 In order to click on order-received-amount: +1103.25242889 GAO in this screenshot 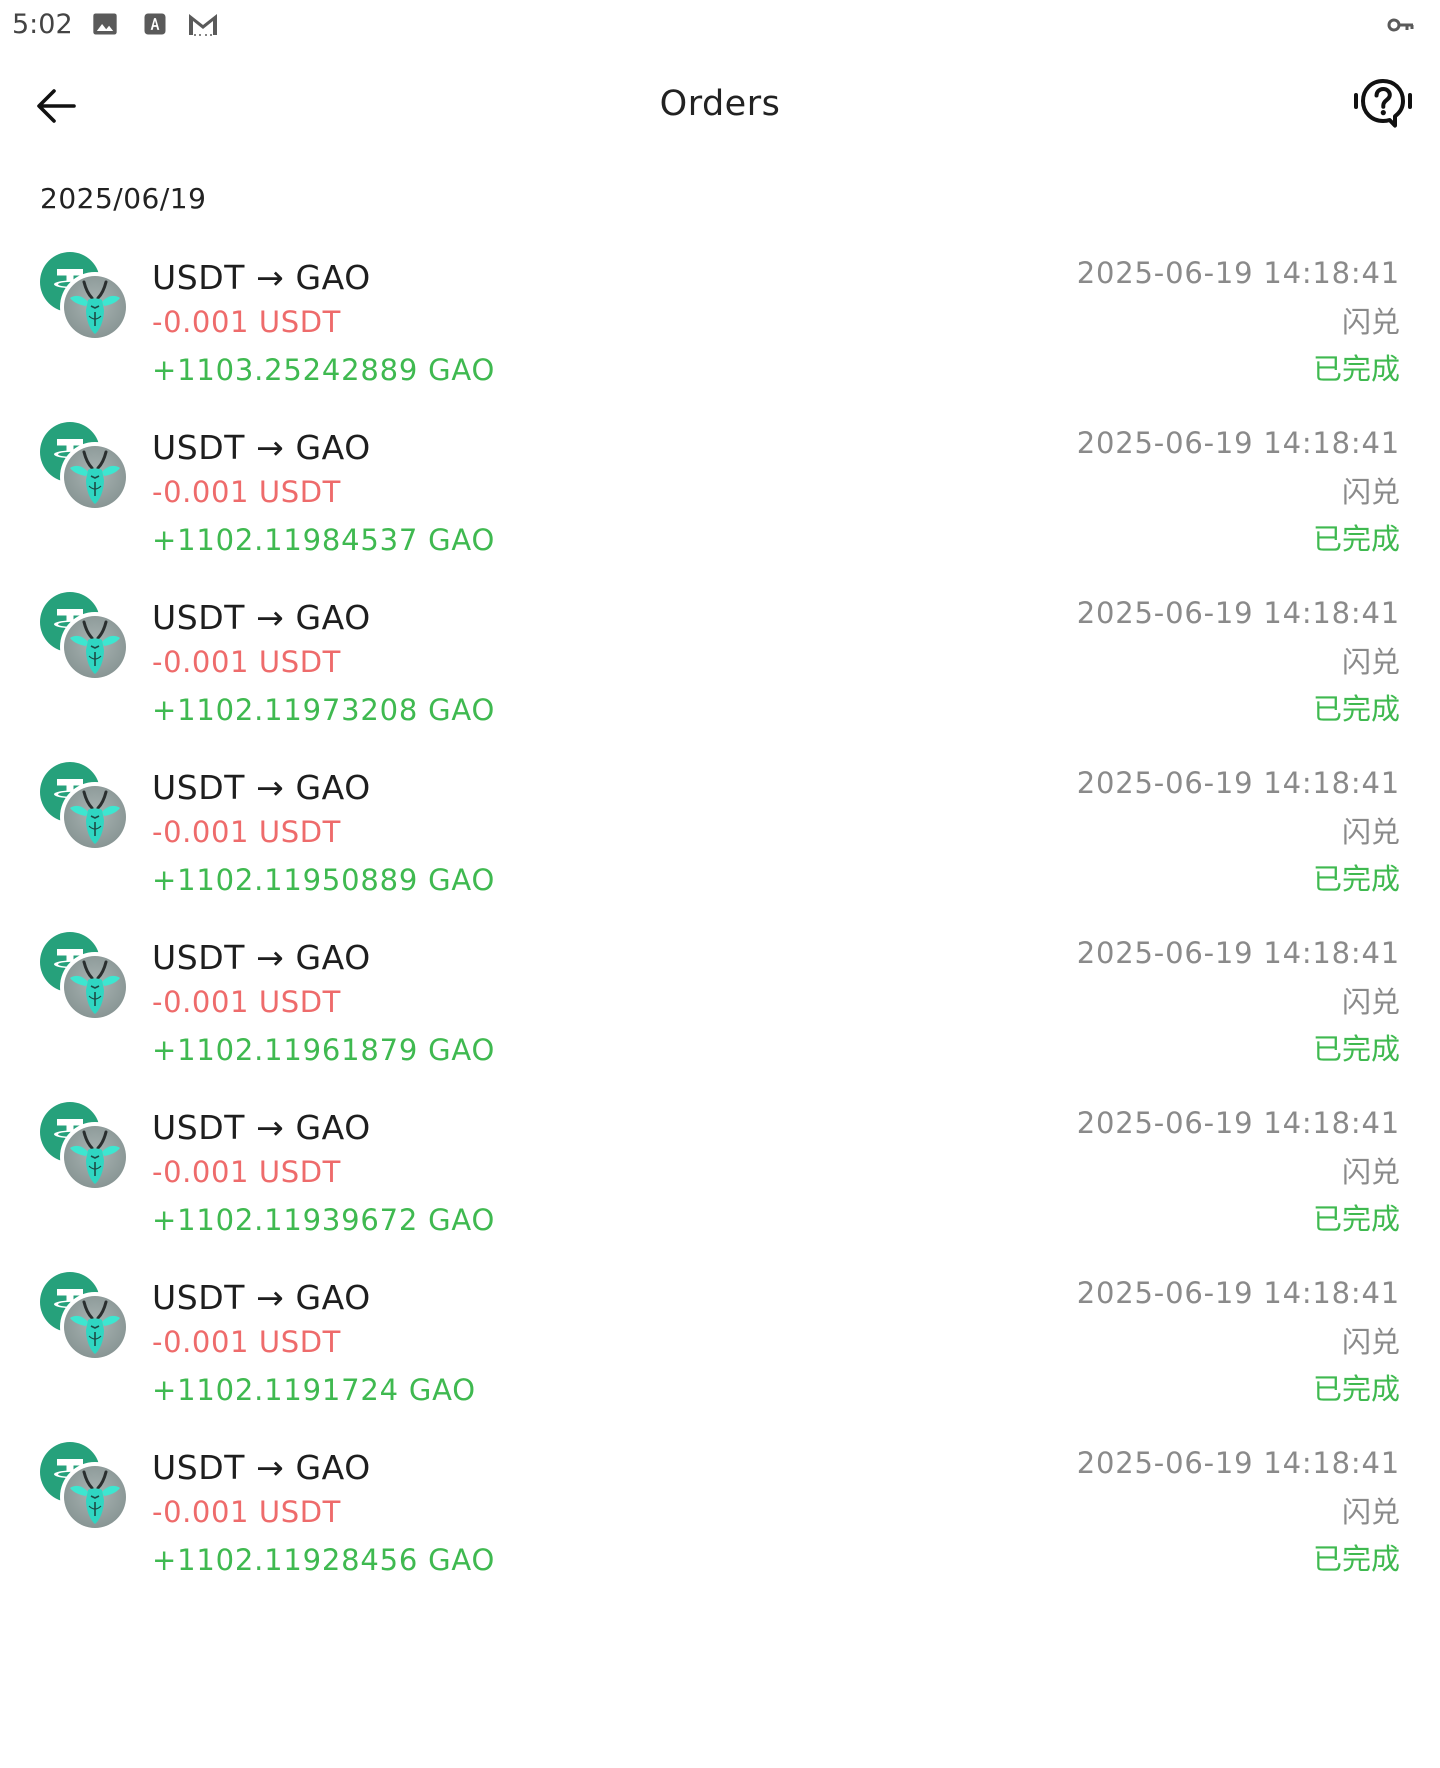, I will do `click(324, 370)`.